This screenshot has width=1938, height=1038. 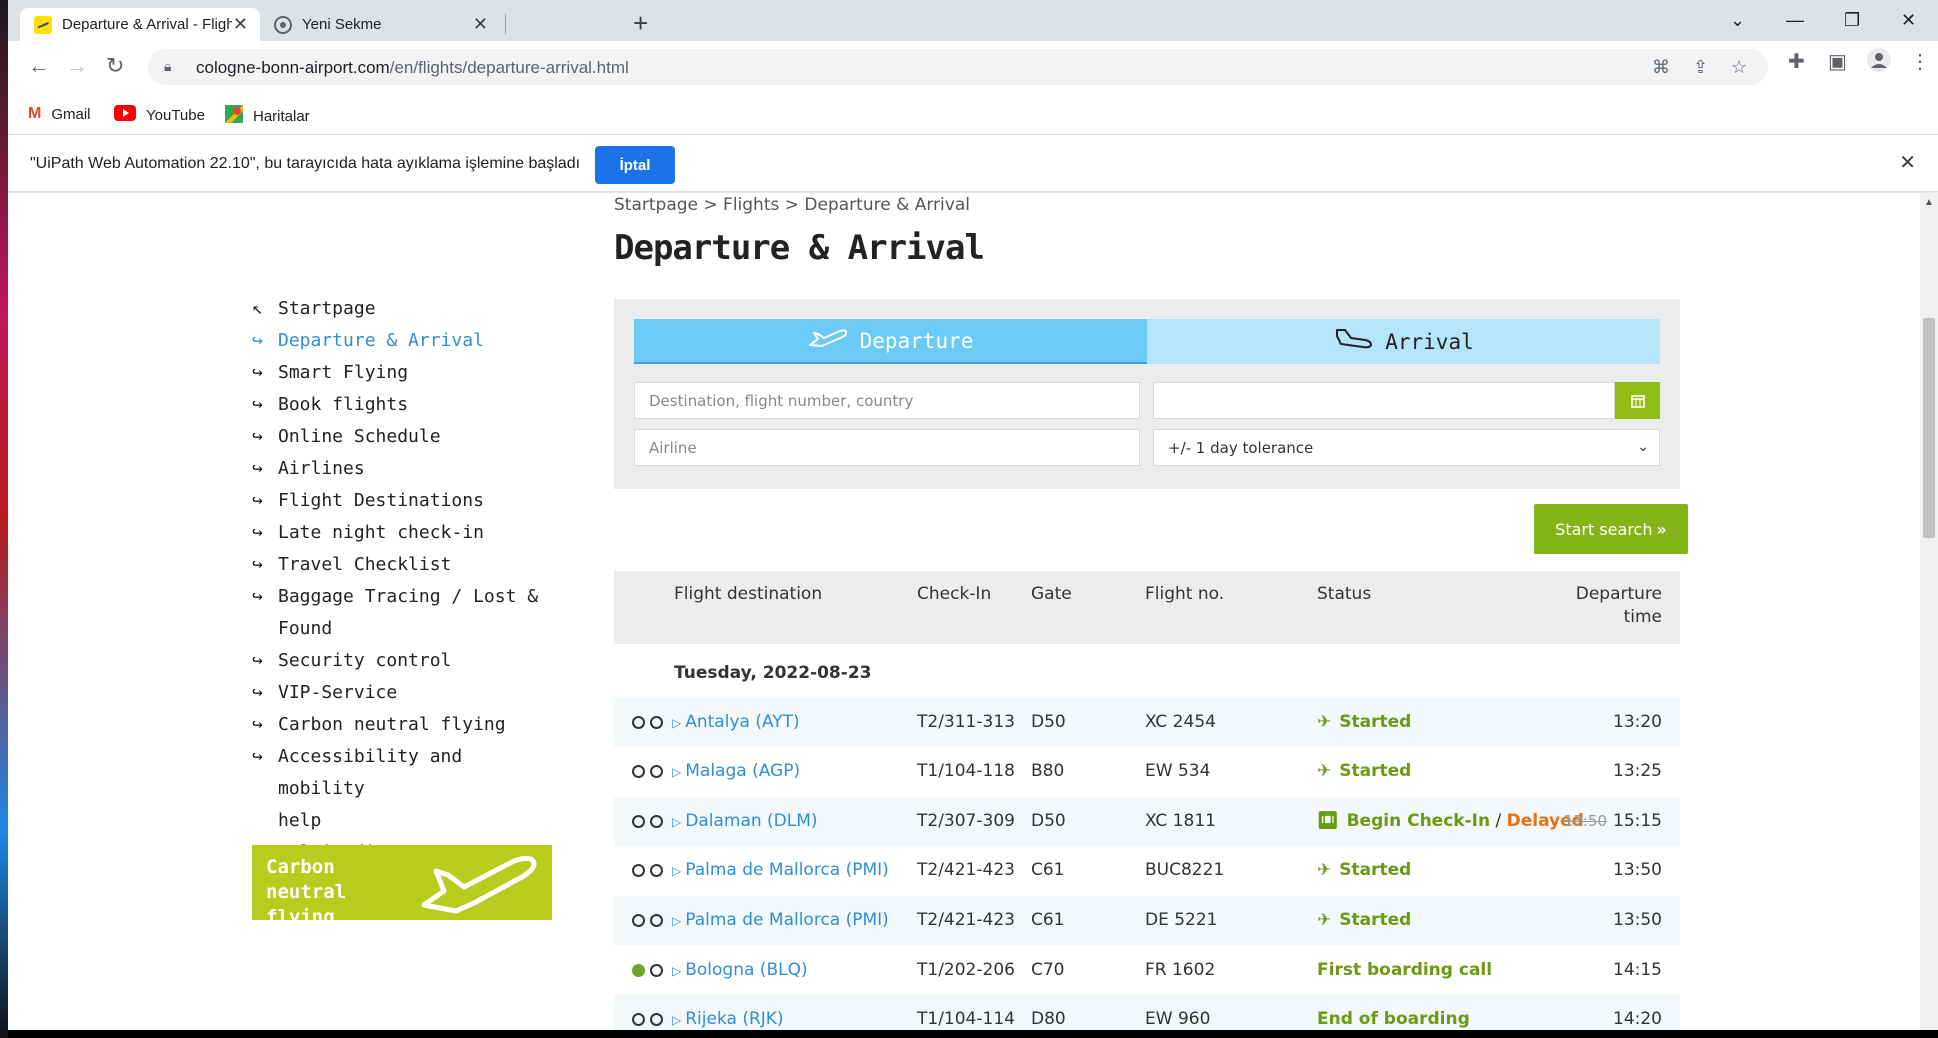 What do you see at coordinates (1048, 1019) in the screenshot?
I see `row-gate: D80` at bounding box center [1048, 1019].